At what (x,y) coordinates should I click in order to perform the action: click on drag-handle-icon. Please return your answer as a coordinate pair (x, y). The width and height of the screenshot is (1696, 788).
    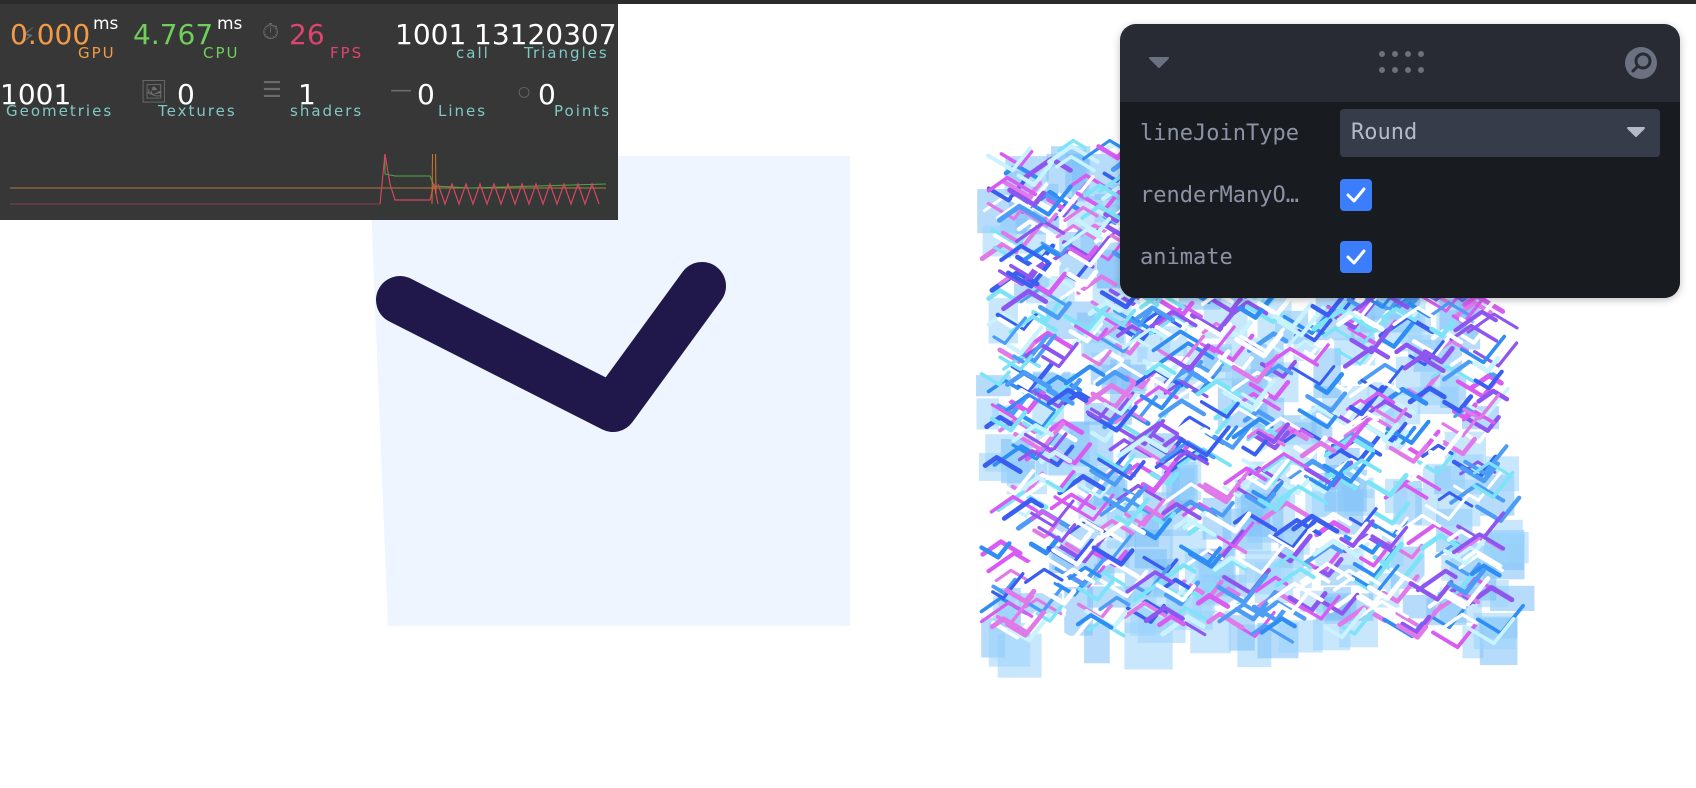
    Looking at the image, I should click on (1401, 62).